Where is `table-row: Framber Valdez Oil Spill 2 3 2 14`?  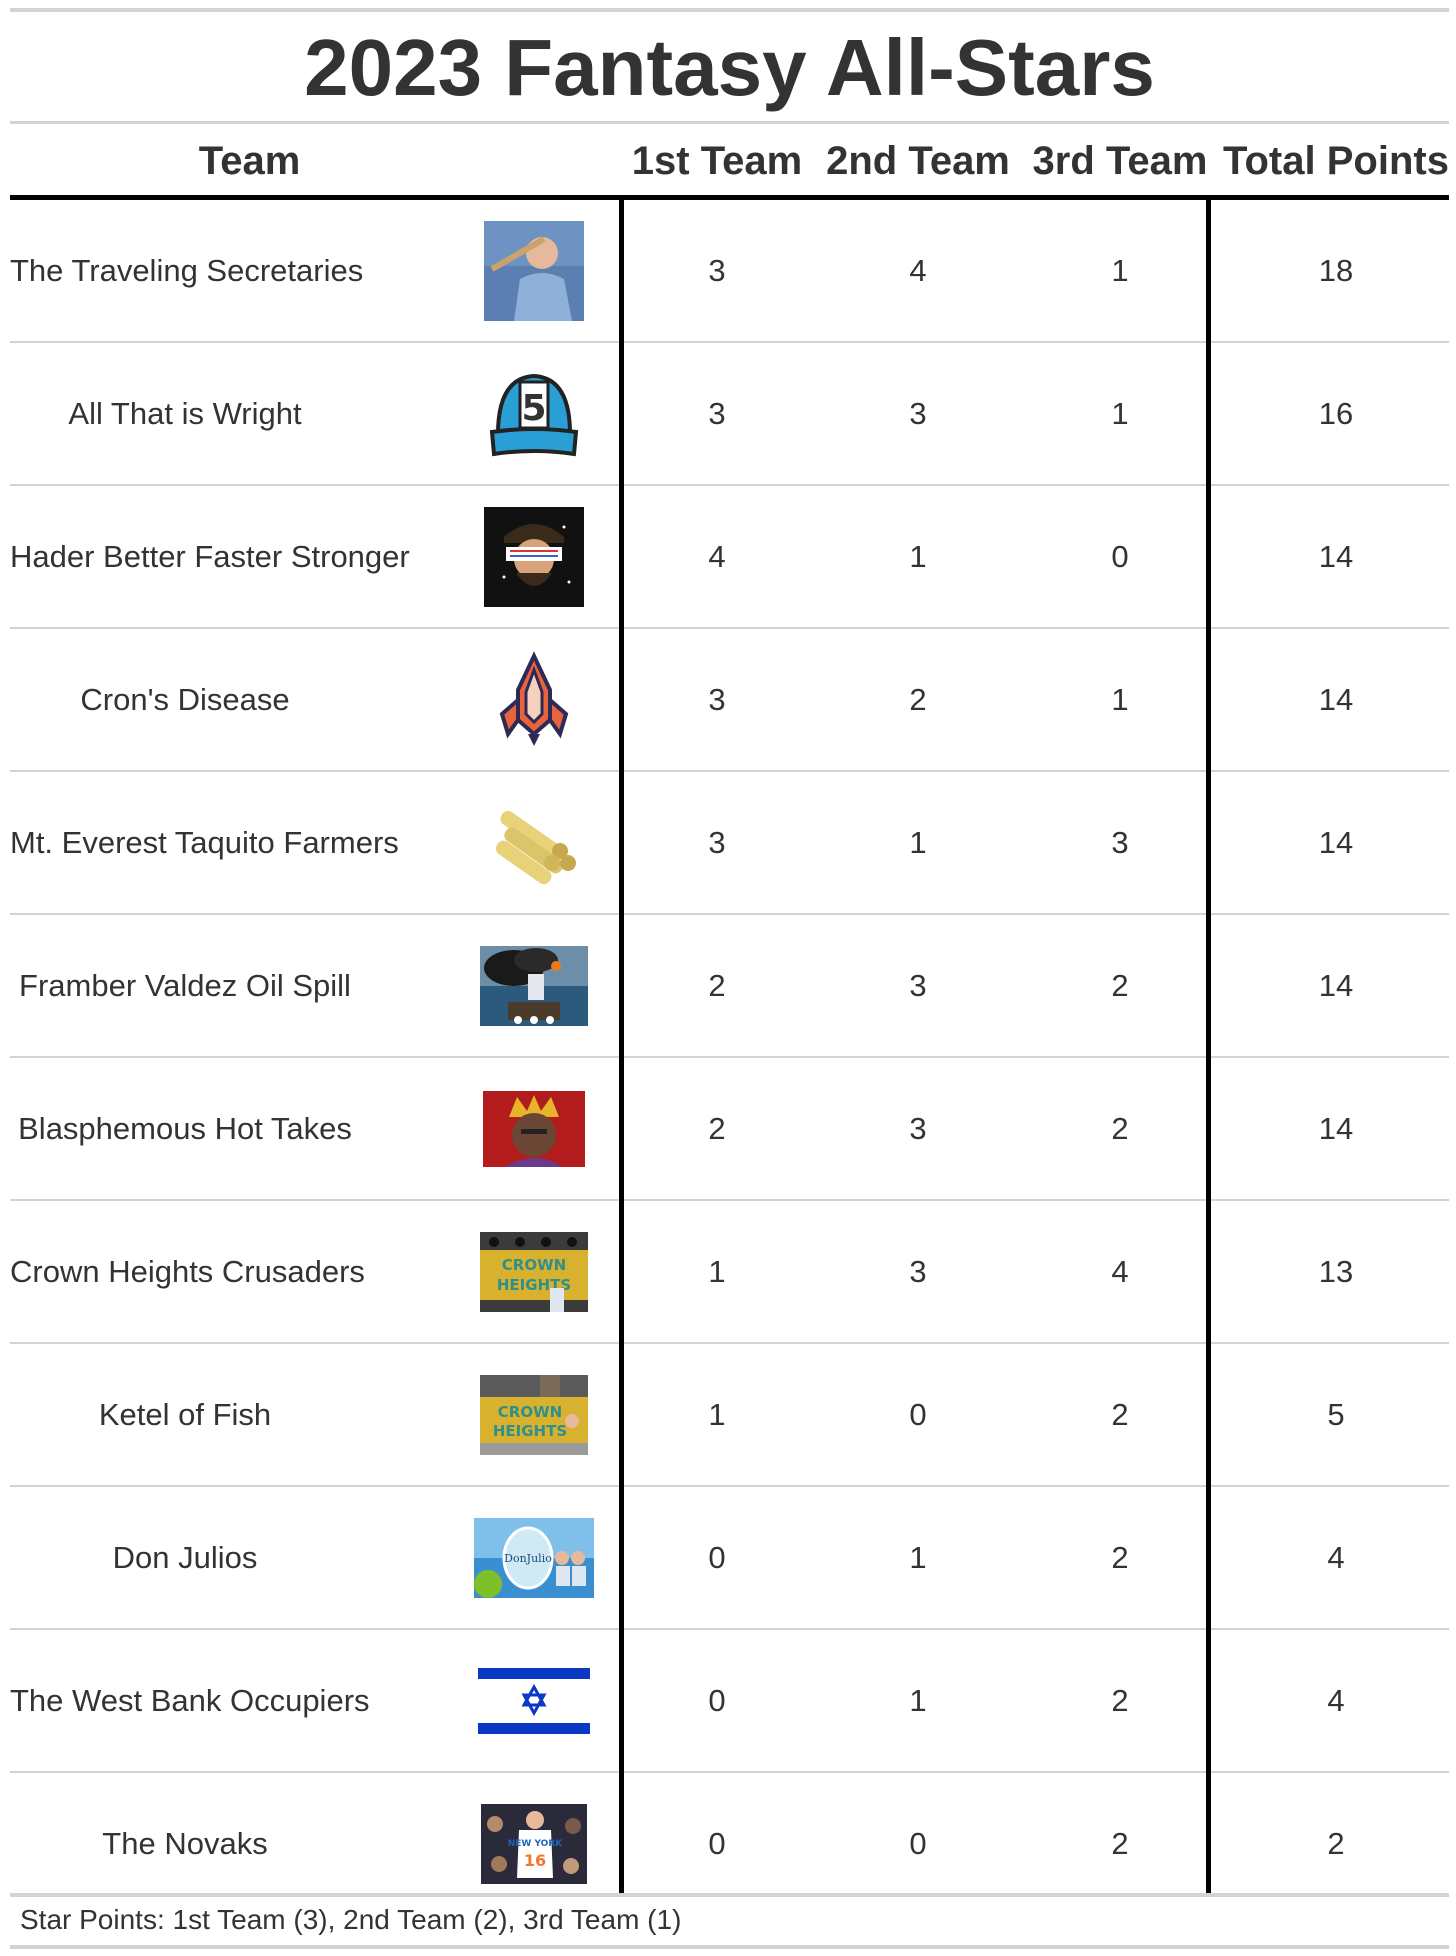 table-row: Framber Valdez Oil Spill 2 3 2 14 is located at coordinates (729, 986).